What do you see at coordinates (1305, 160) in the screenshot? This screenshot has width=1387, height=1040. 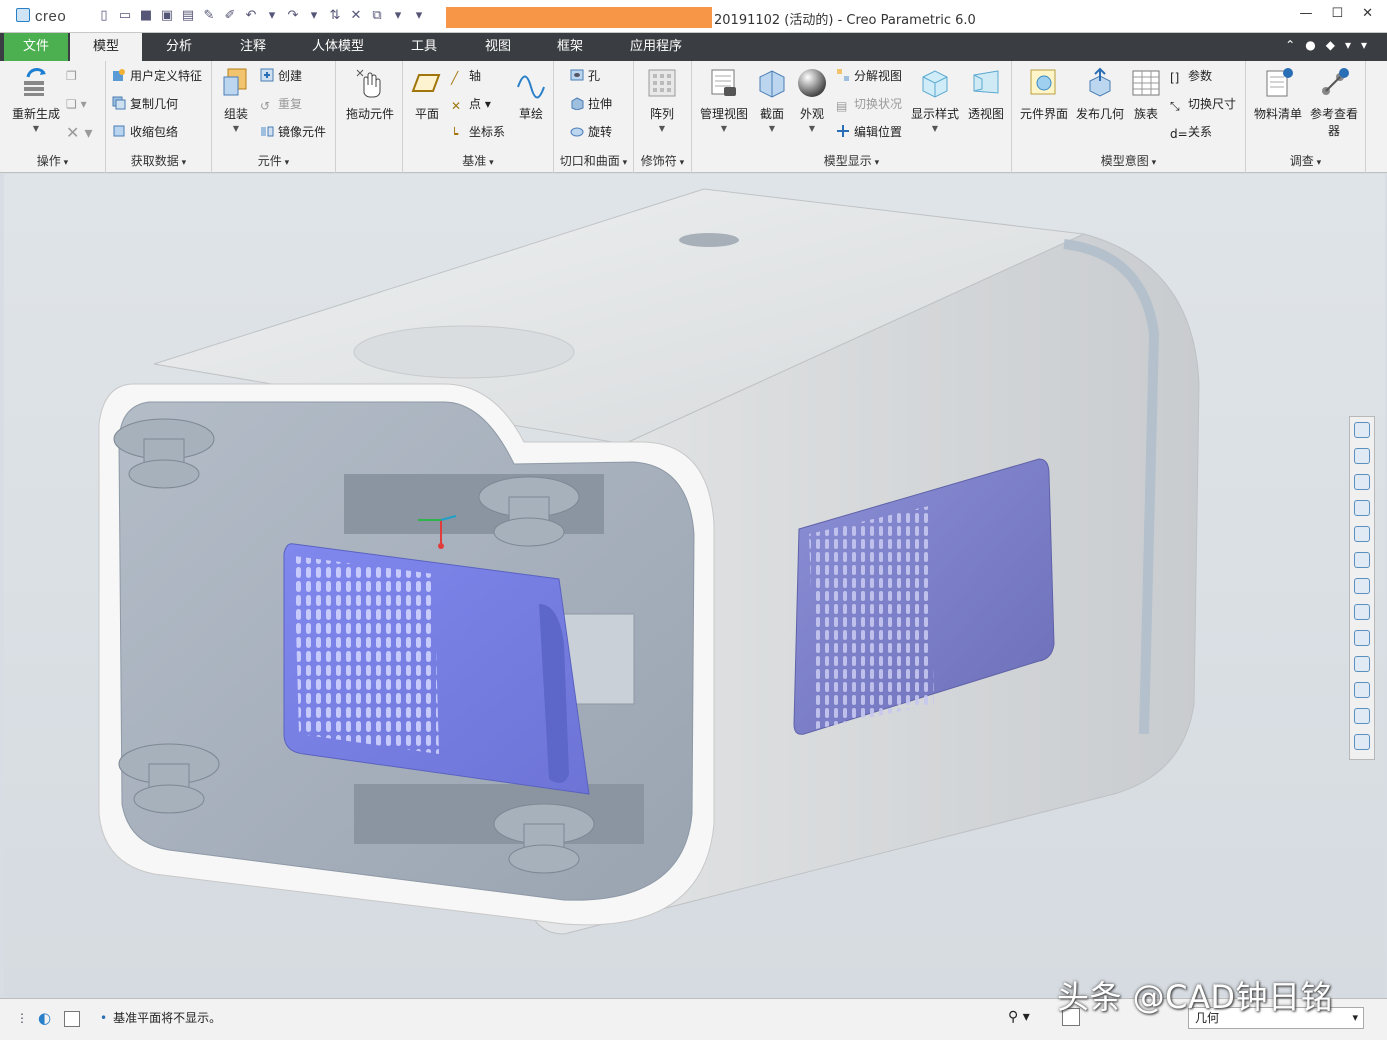 I see `group-label-investigate: 调查` at bounding box center [1305, 160].